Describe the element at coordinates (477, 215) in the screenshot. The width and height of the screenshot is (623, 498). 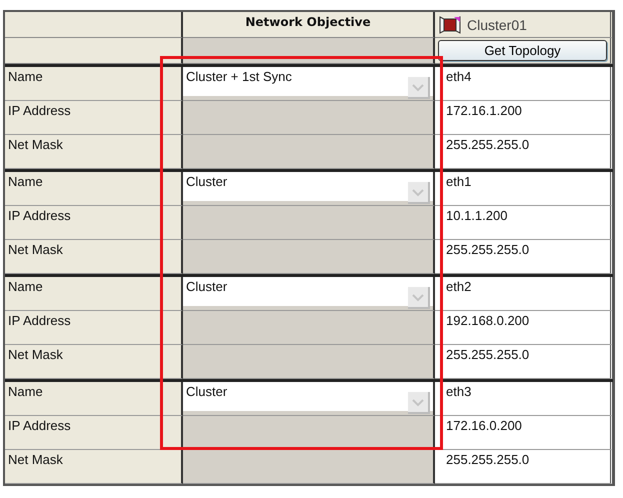
I see `ip-address: 10.1.1.200` at that location.